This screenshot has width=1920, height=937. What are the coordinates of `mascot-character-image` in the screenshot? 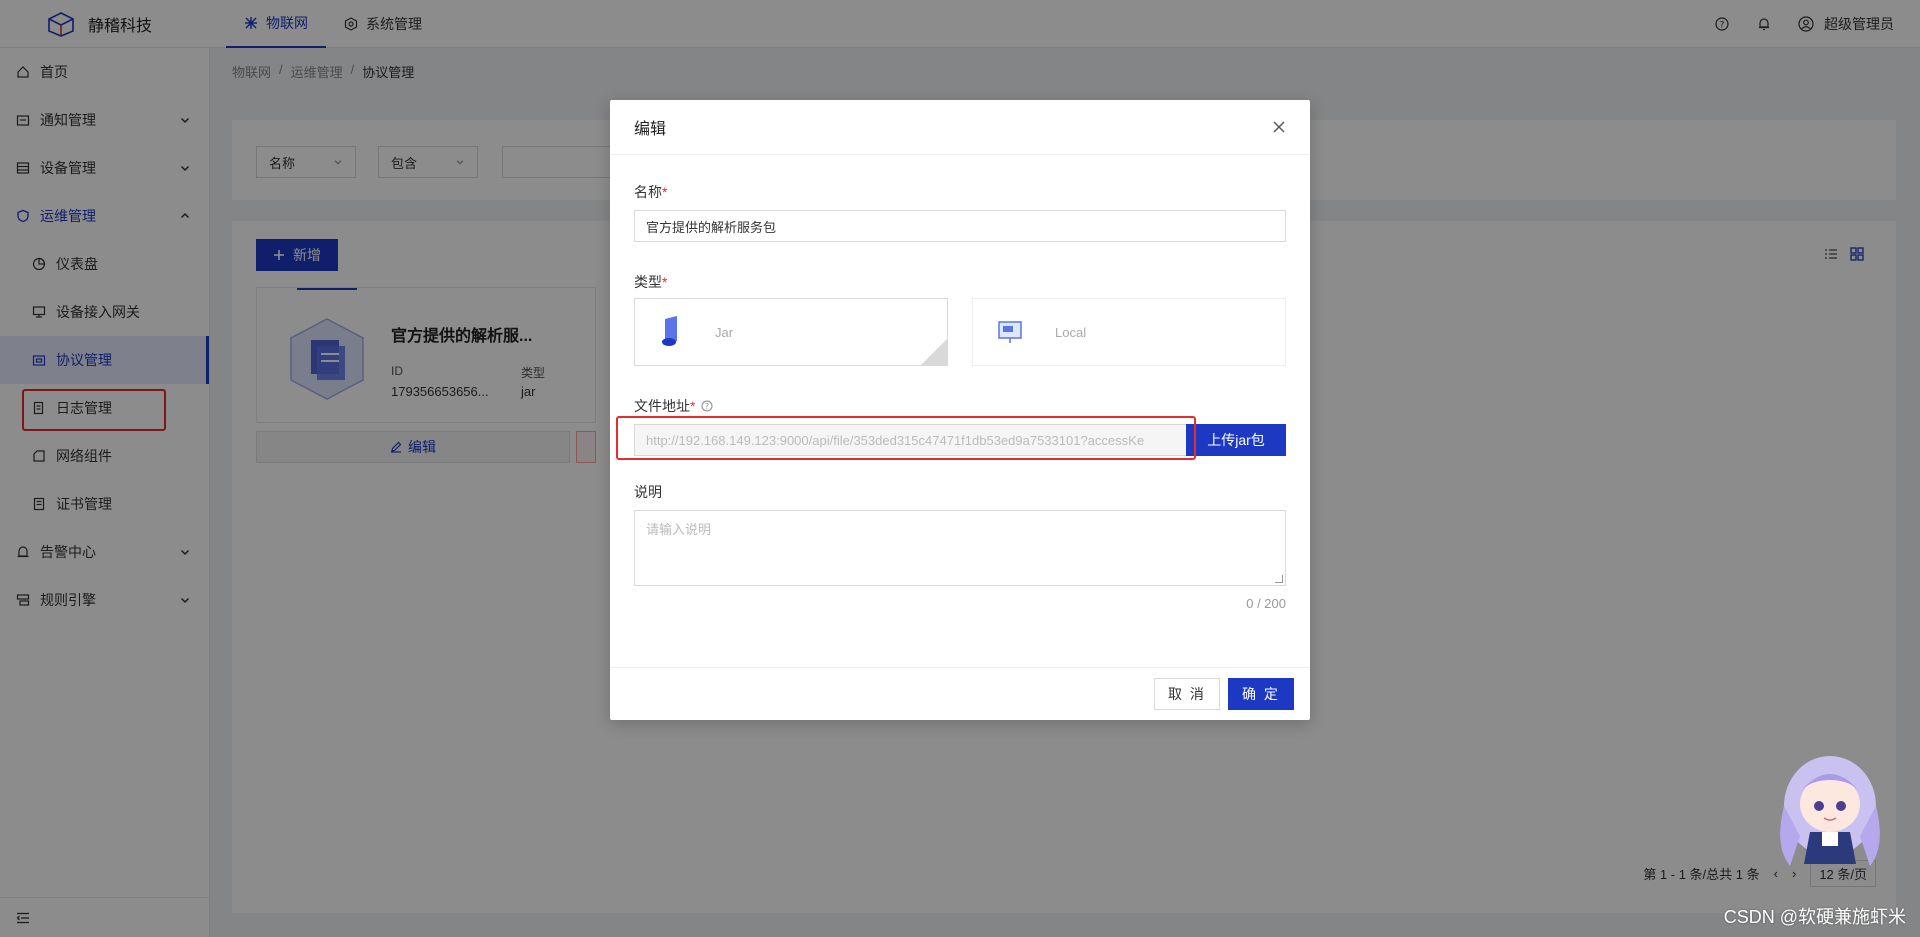 It's located at (1830, 811).